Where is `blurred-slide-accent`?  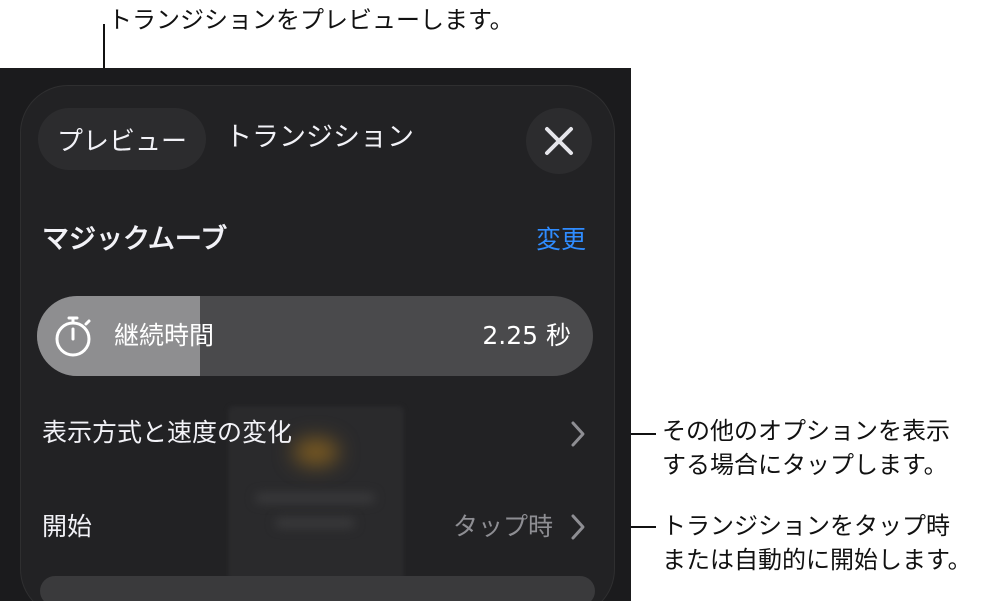 blurred-slide-accent is located at coordinates (316, 452).